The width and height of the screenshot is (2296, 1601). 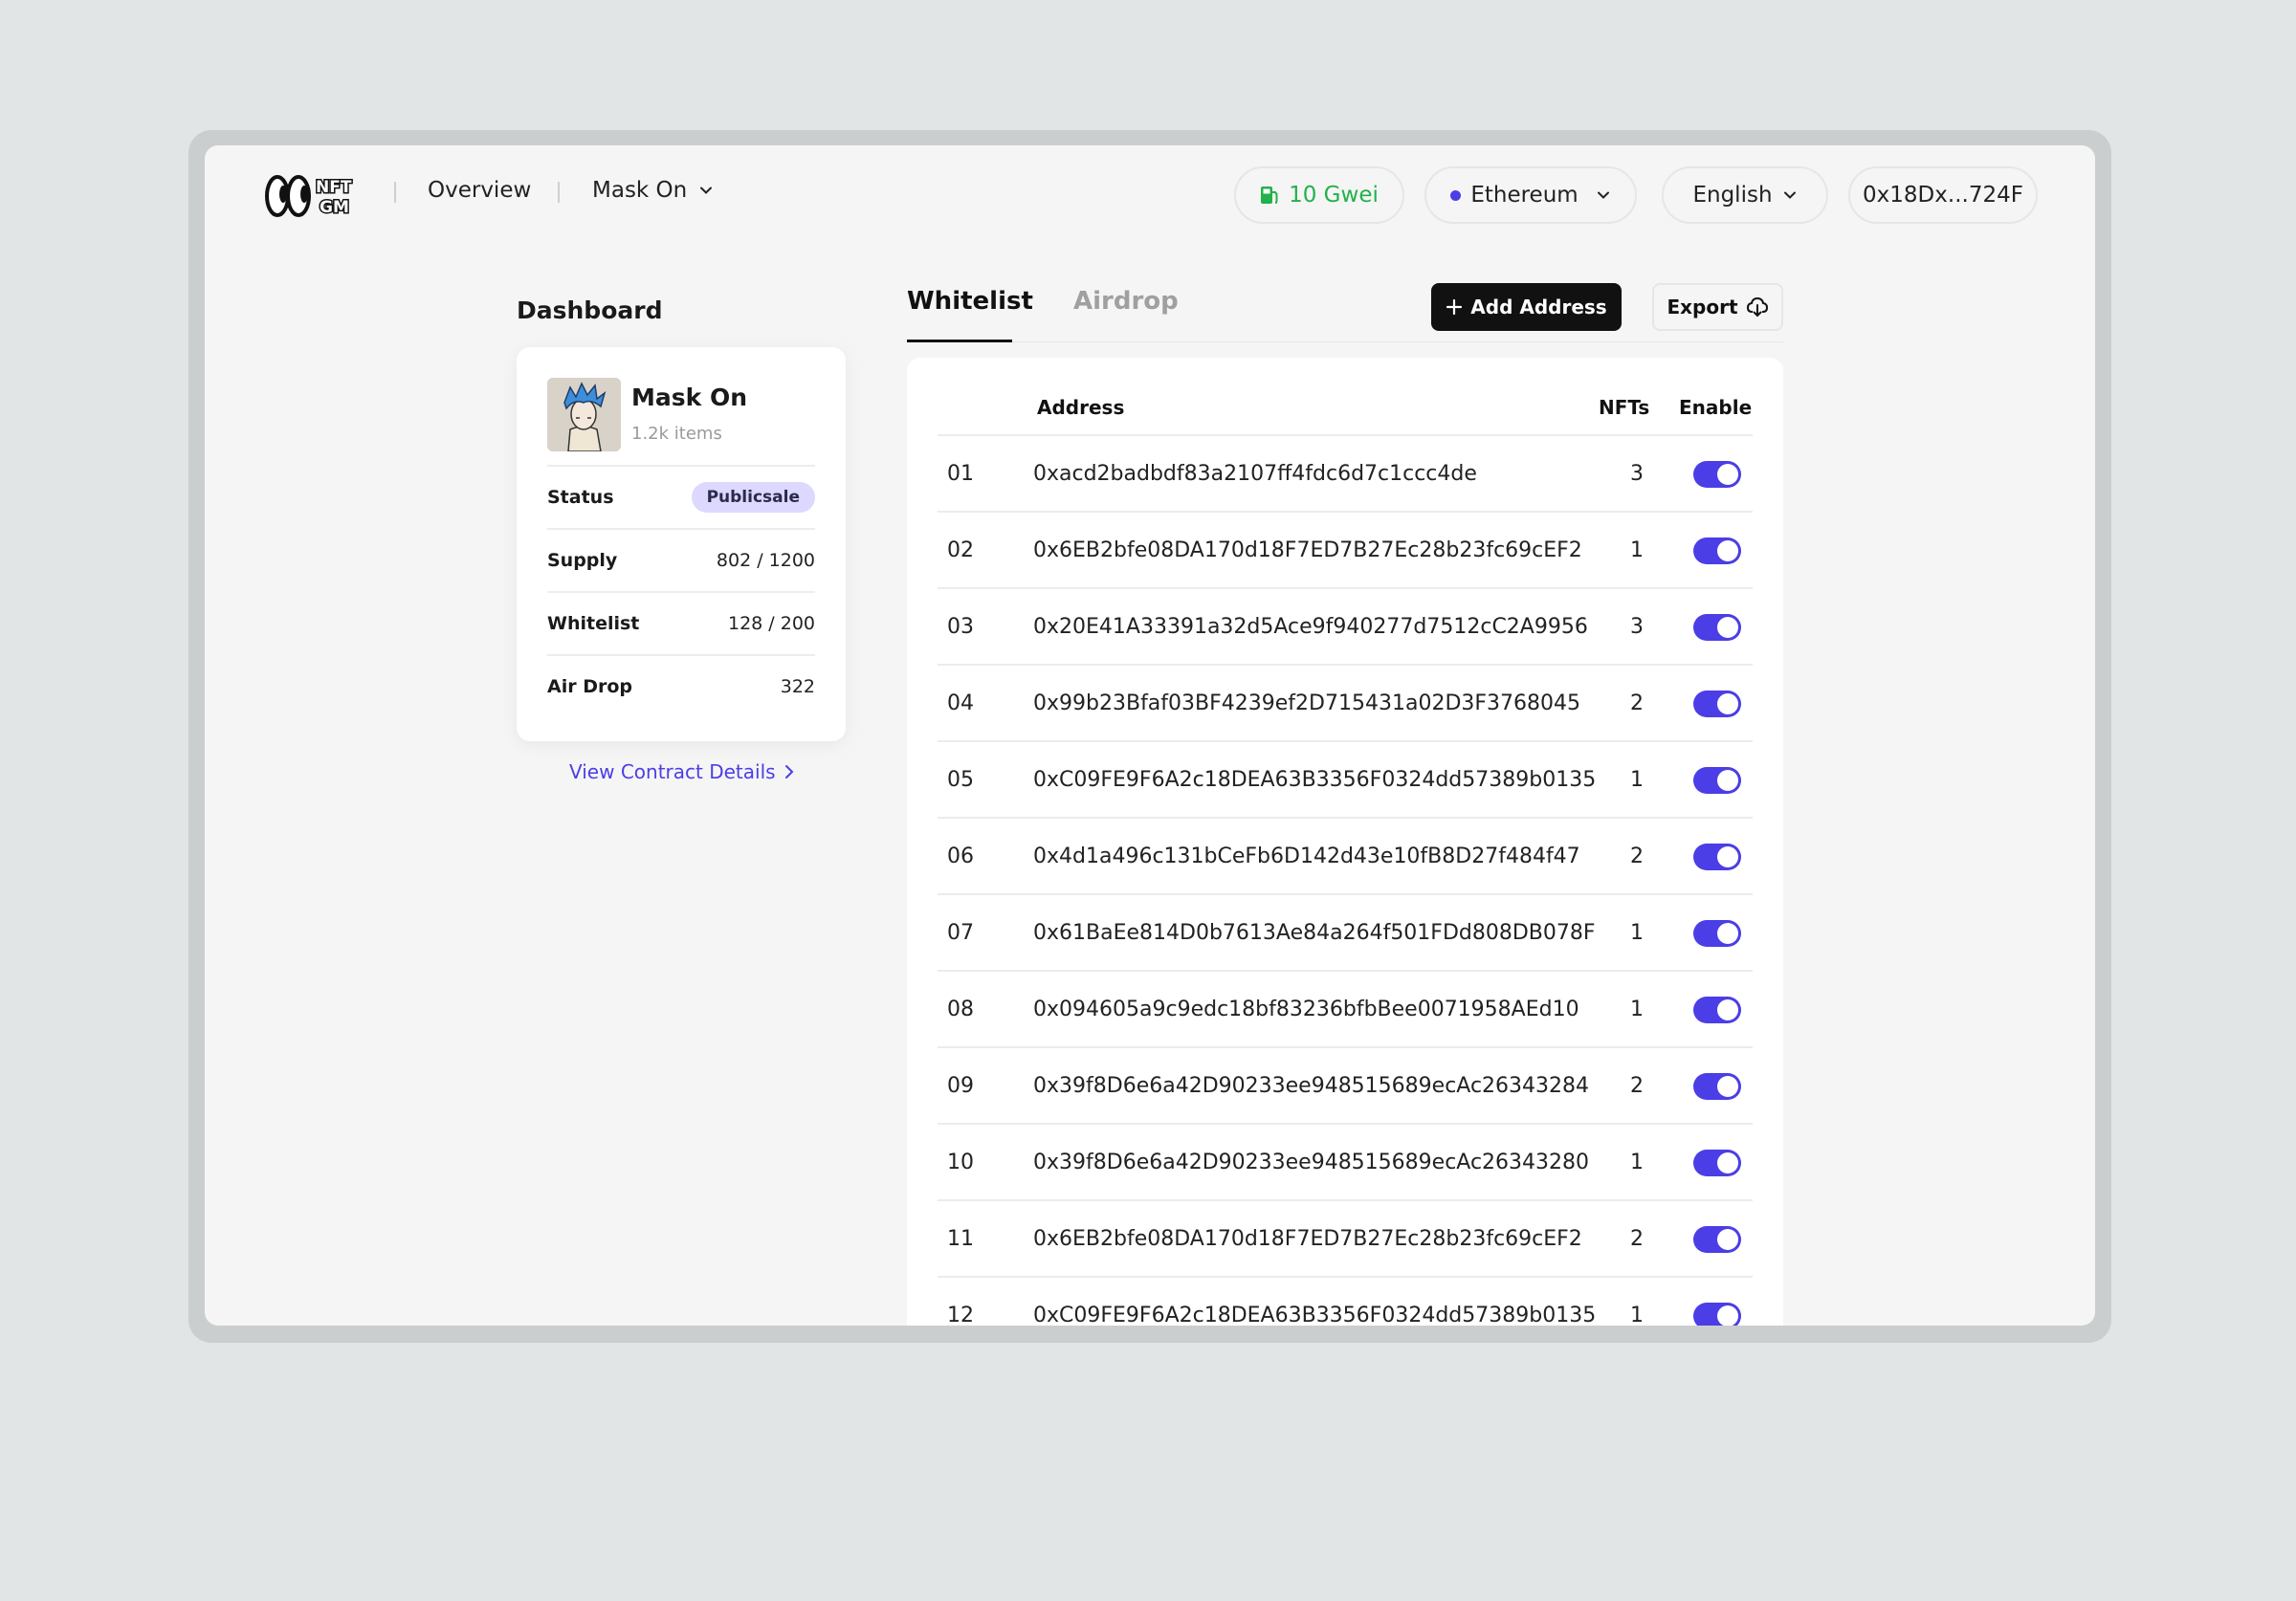 I want to click on whitelist-row: Whitelist 128 / 200, so click(x=681, y=623).